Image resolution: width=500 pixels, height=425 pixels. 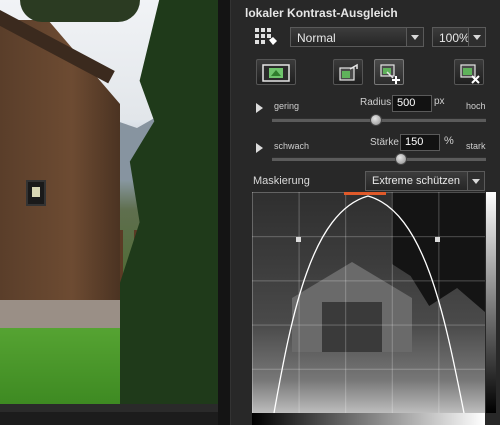 What do you see at coordinates (420, 142) in the screenshot?
I see `strength-input: 150` at bounding box center [420, 142].